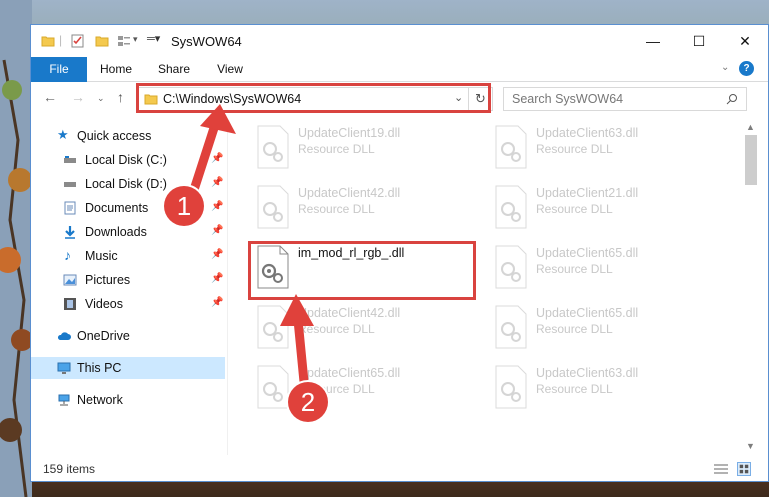 The width and height of the screenshot is (769, 497). I want to click on sidebar-item-label: Music, so click(101, 256).